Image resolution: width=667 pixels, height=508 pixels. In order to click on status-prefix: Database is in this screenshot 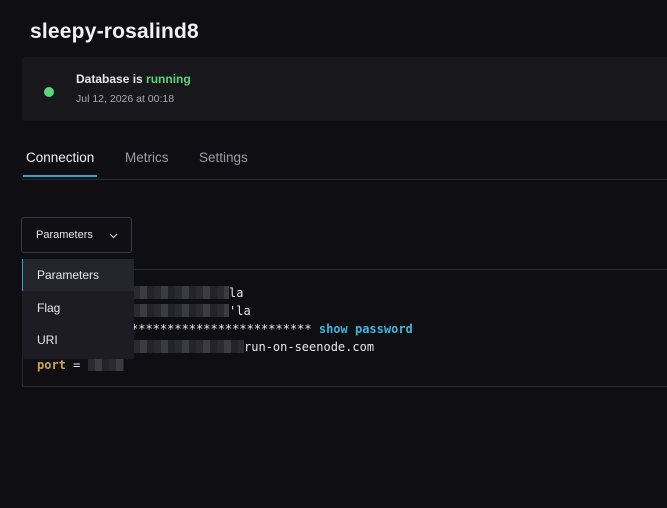, I will do `click(111, 79)`.